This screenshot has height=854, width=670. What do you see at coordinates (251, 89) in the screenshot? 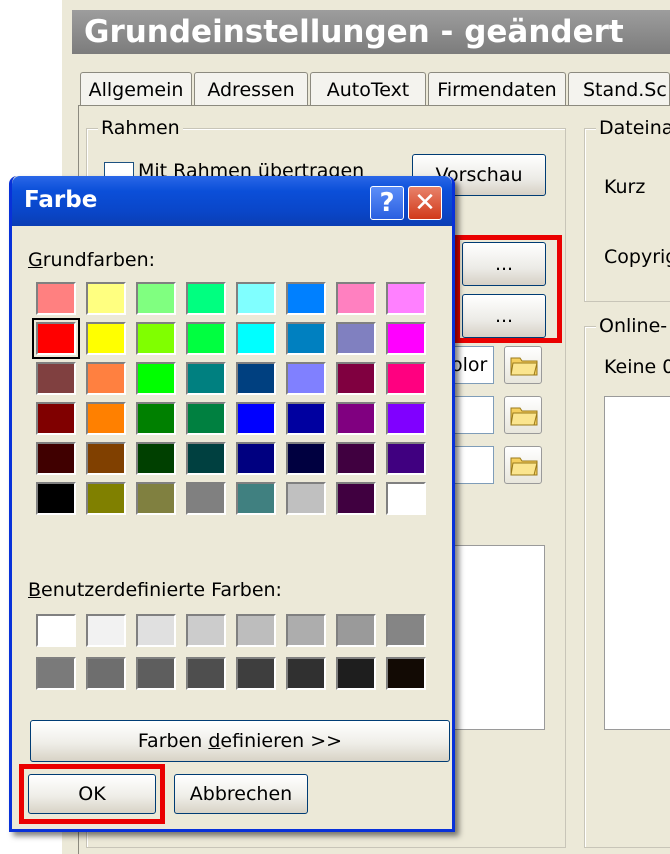
I see `tab-adressen: Adressen` at bounding box center [251, 89].